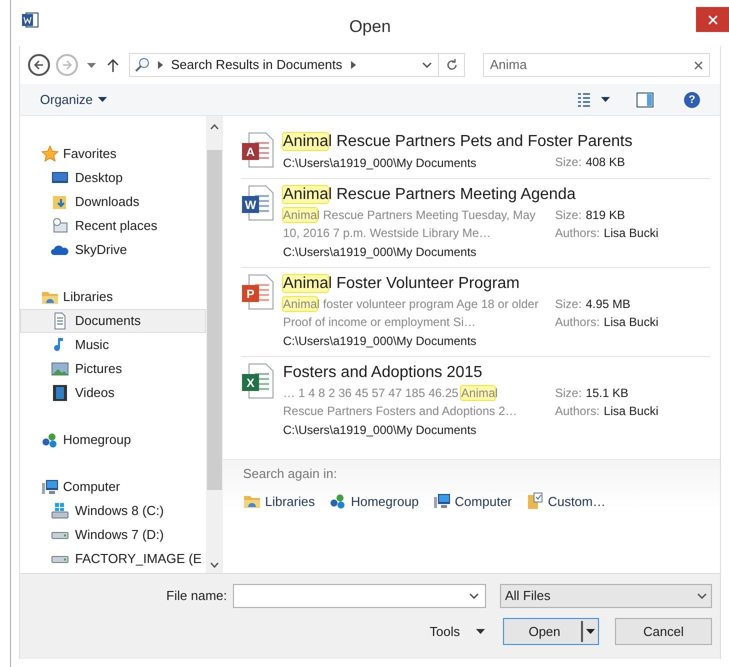 This screenshot has height=667, width=729. I want to click on folder-checklist-icon, so click(535, 501).